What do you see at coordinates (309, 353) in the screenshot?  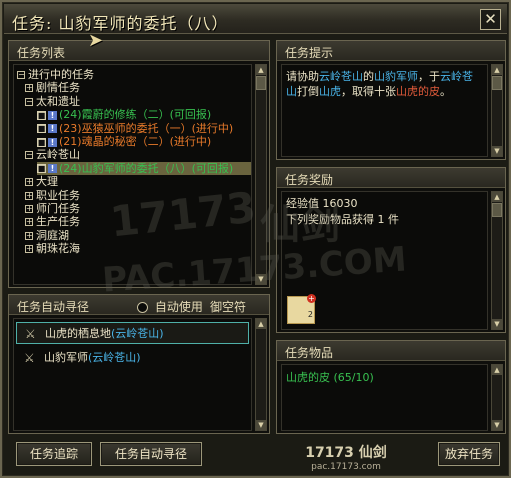 I see `quest-items-title: 任务物品` at bounding box center [309, 353].